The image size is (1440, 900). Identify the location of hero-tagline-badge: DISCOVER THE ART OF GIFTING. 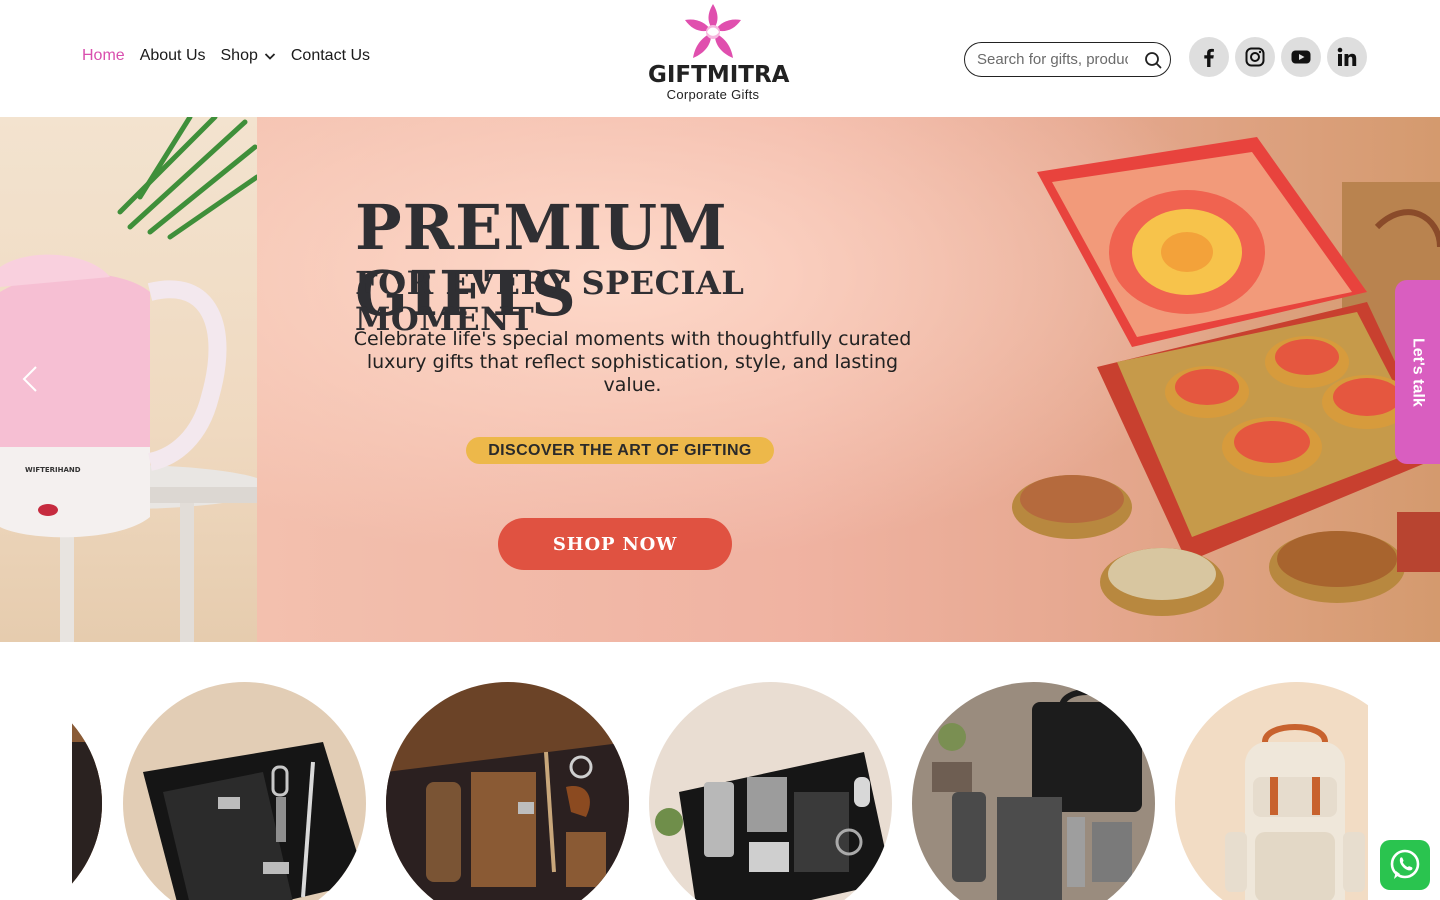
(620, 450).